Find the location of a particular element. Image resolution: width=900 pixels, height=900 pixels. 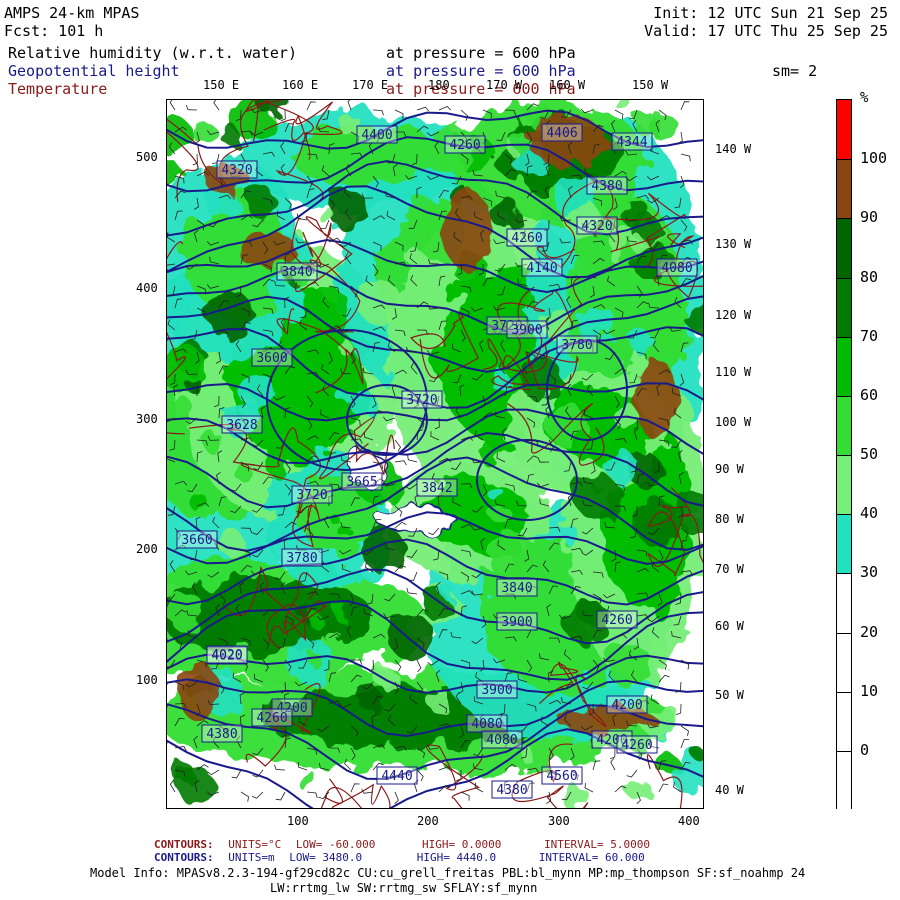

height-label: 3842 is located at coordinates (437, 487).